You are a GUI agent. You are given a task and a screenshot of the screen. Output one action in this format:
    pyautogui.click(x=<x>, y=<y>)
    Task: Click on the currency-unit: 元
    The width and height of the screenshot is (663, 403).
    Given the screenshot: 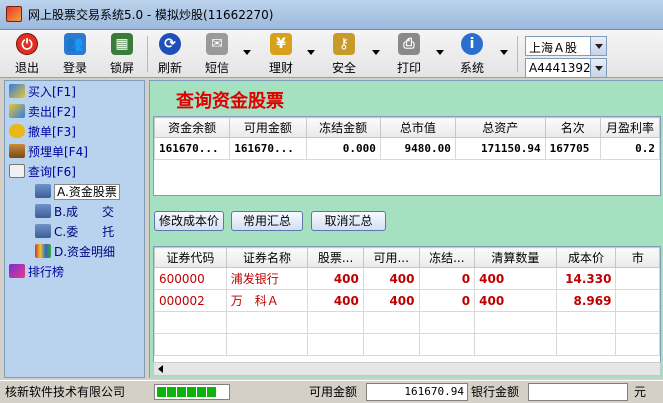 What is the action you would take?
    pyautogui.click(x=640, y=392)
    